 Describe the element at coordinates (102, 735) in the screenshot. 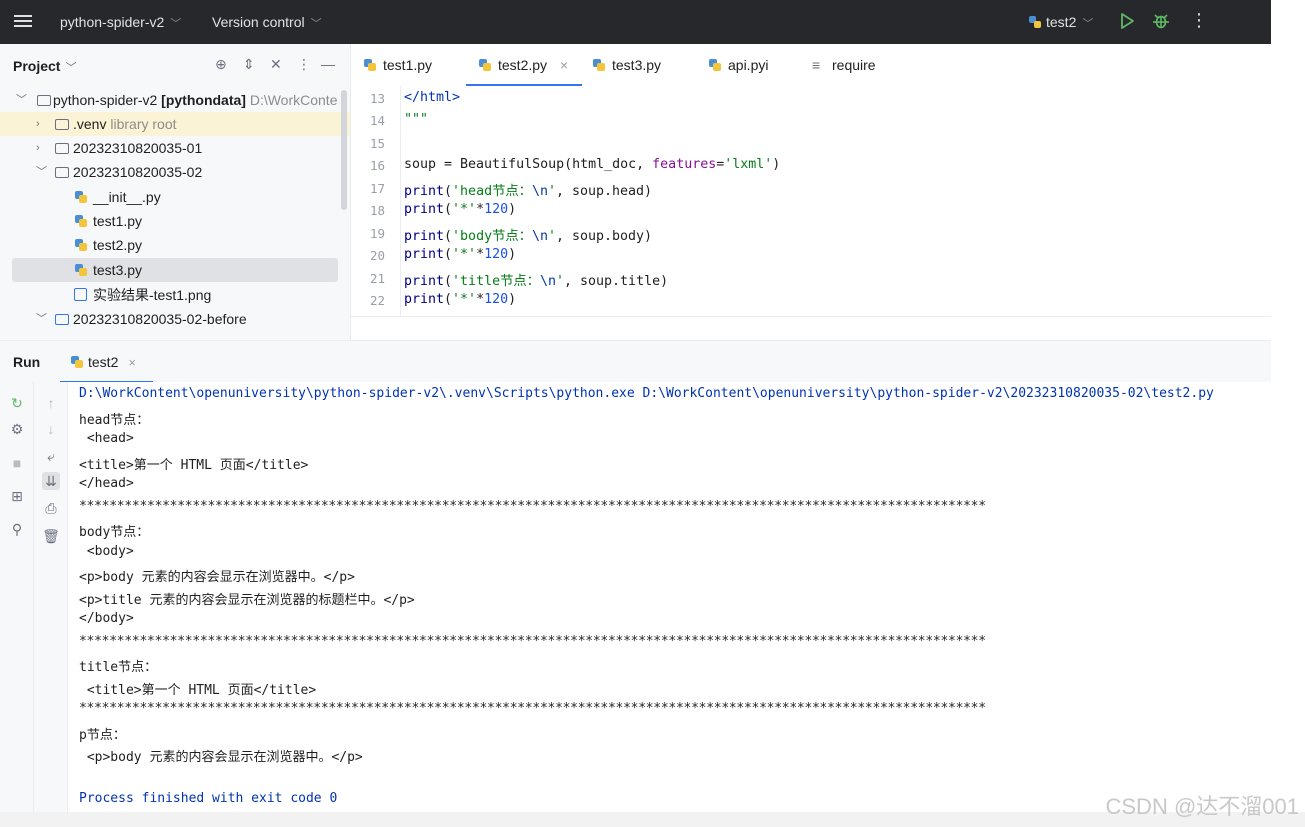

I see `console-line: p节点：` at that location.